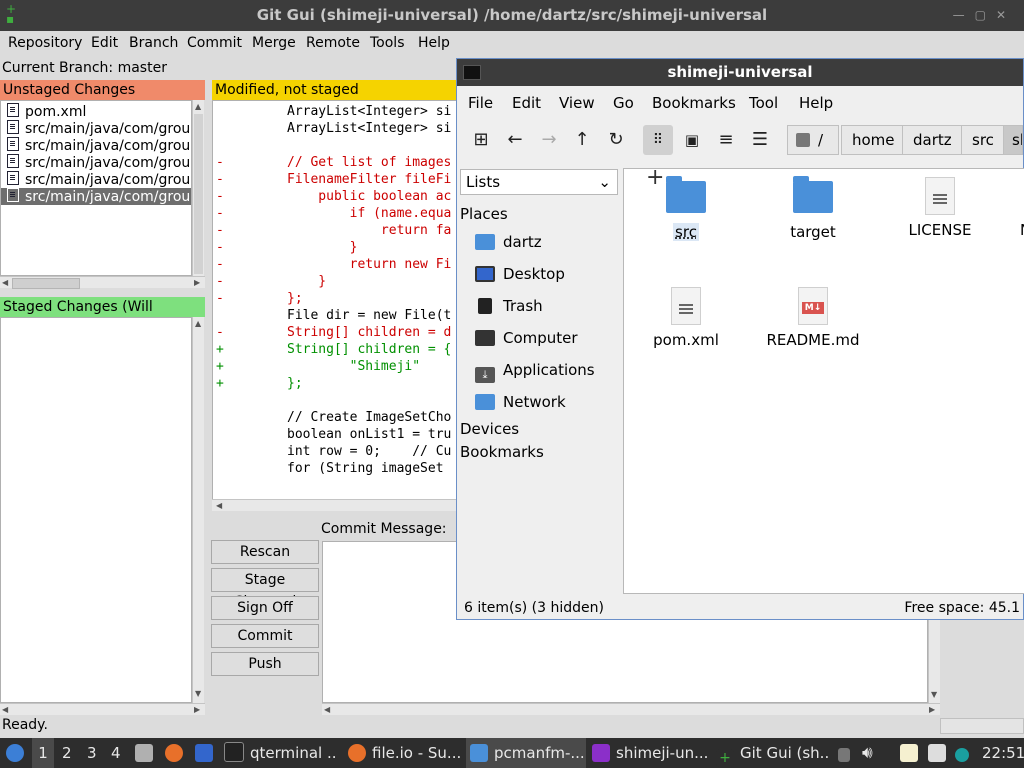 This screenshot has height=768, width=1024. I want to click on clipboard-icon, so click(910, 753).